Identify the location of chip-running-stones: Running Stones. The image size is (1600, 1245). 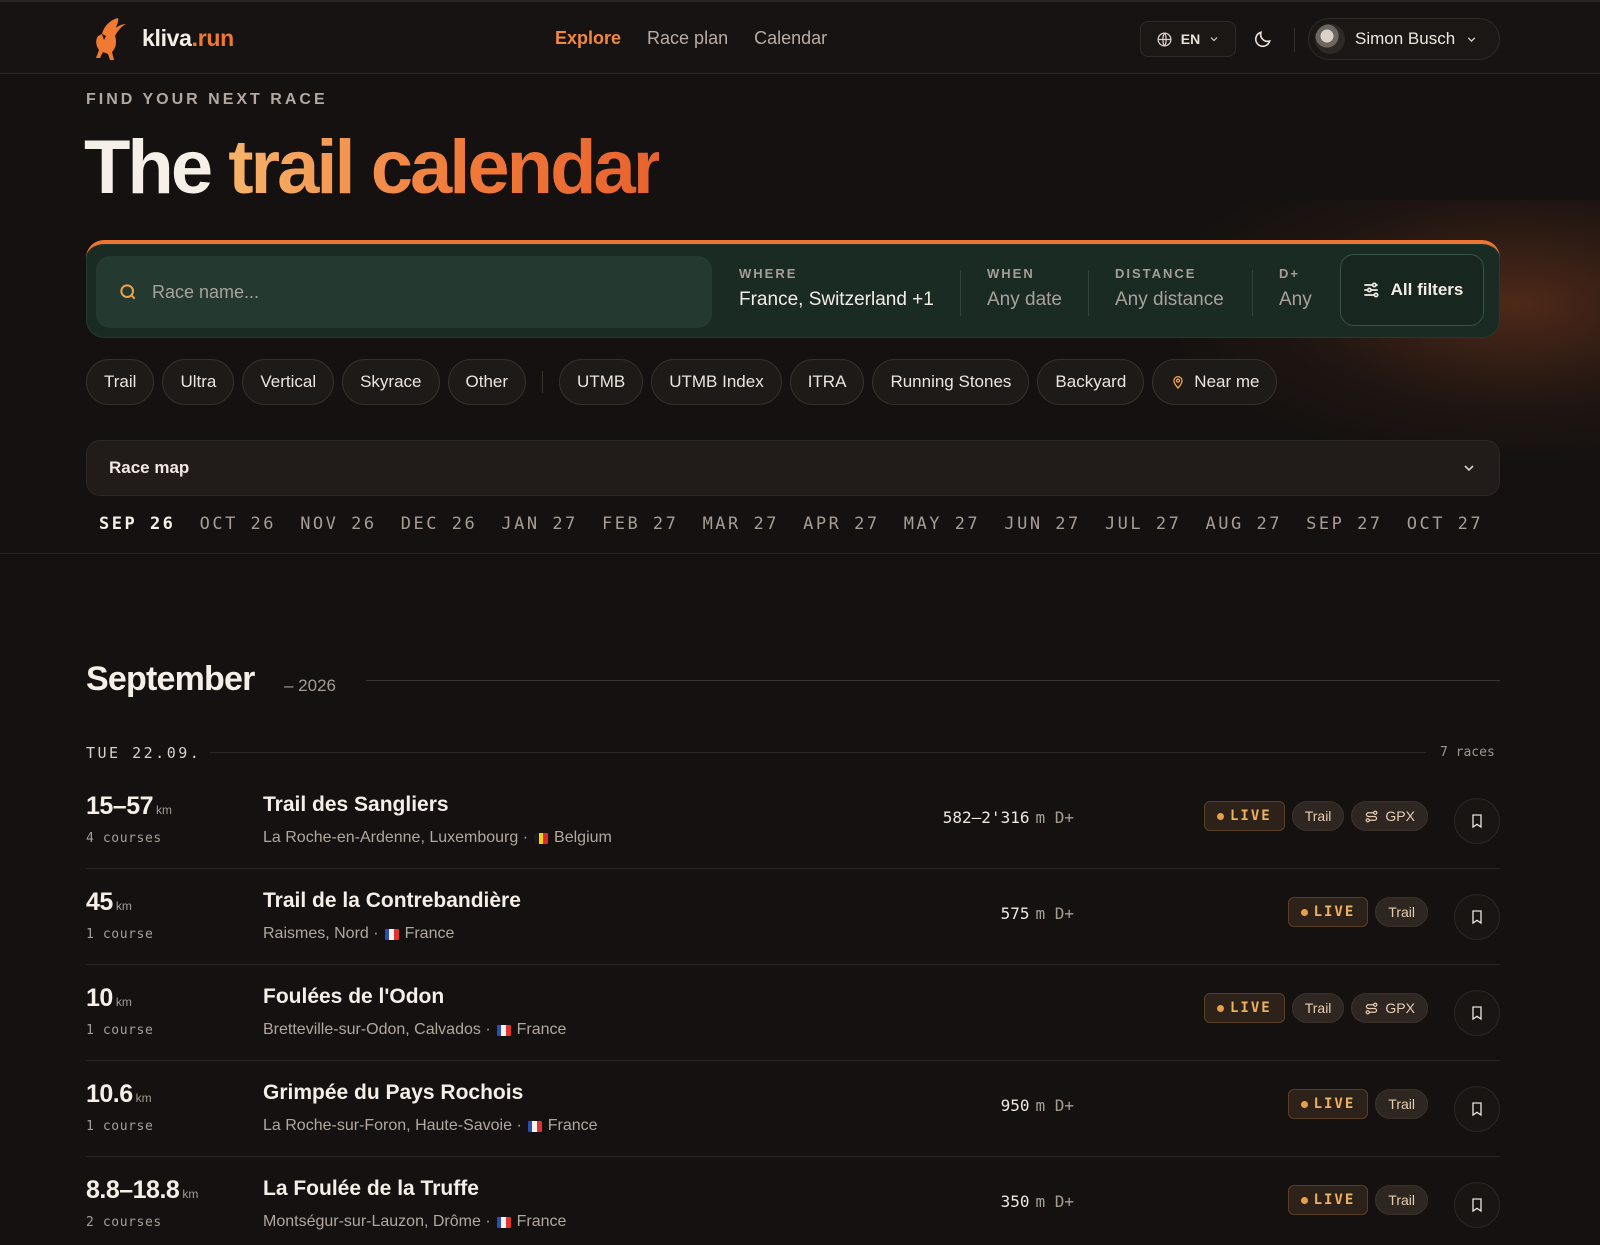
(951, 382).